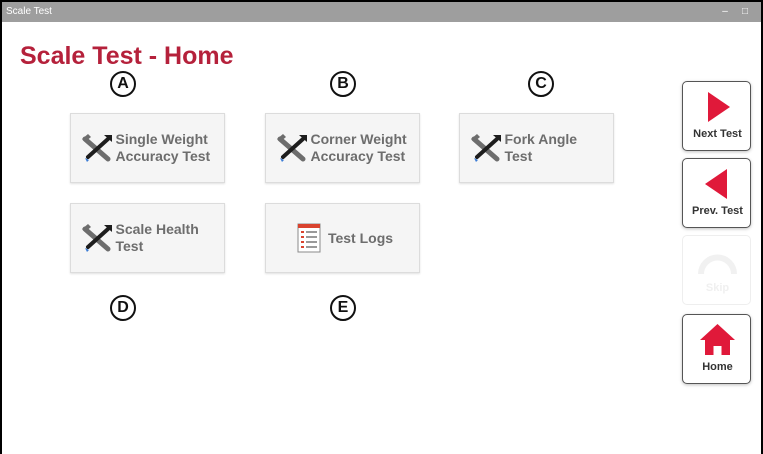  Describe the element at coordinates (360, 237) in the screenshot. I see `tile-label: Test Logs` at that location.